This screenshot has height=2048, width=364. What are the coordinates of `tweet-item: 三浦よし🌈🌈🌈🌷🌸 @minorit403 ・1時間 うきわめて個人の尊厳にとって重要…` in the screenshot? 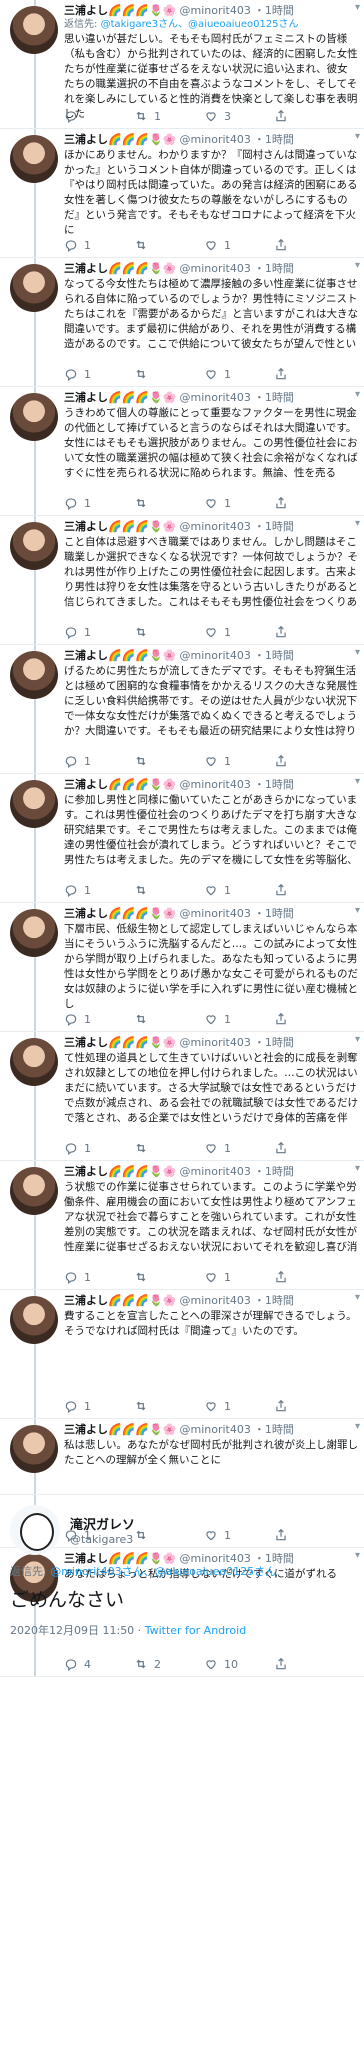 It's located at (182, 451).